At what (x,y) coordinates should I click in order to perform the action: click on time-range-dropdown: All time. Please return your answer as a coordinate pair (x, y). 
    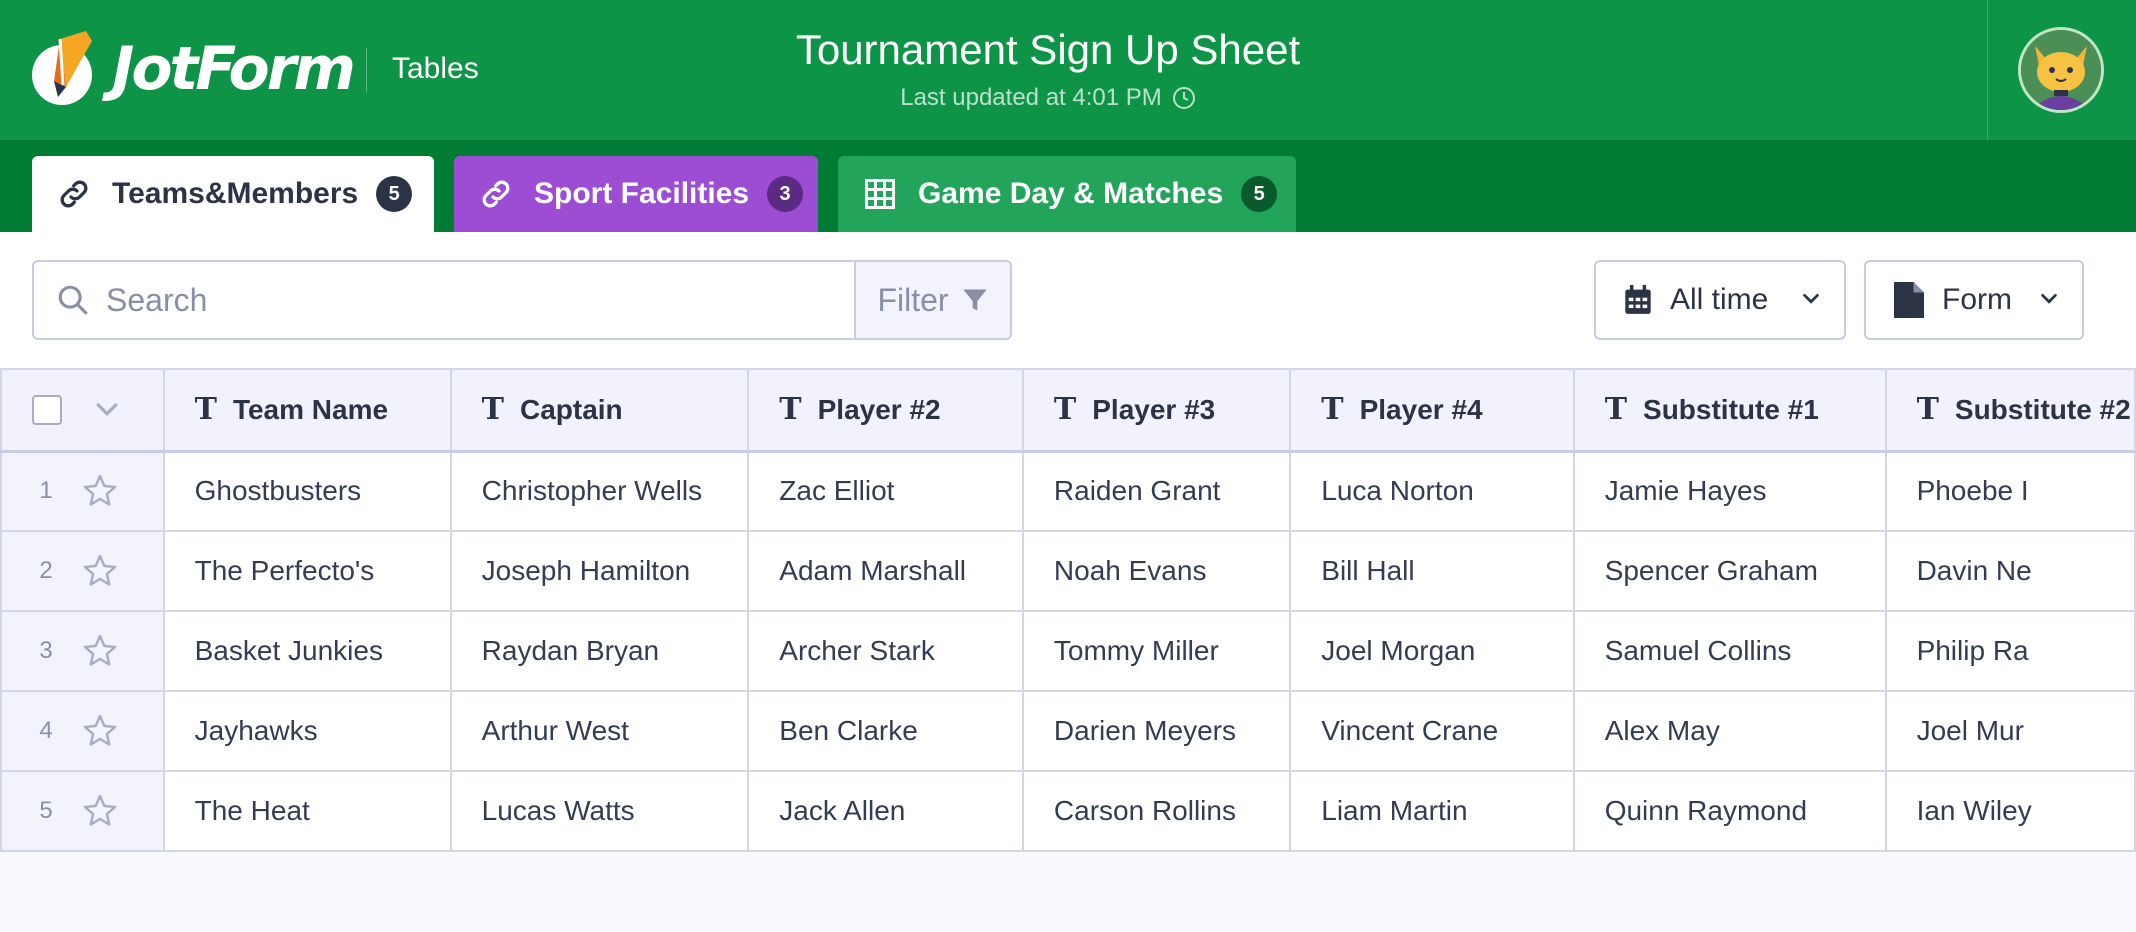
    Looking at the image, I should click on (1720, 300).